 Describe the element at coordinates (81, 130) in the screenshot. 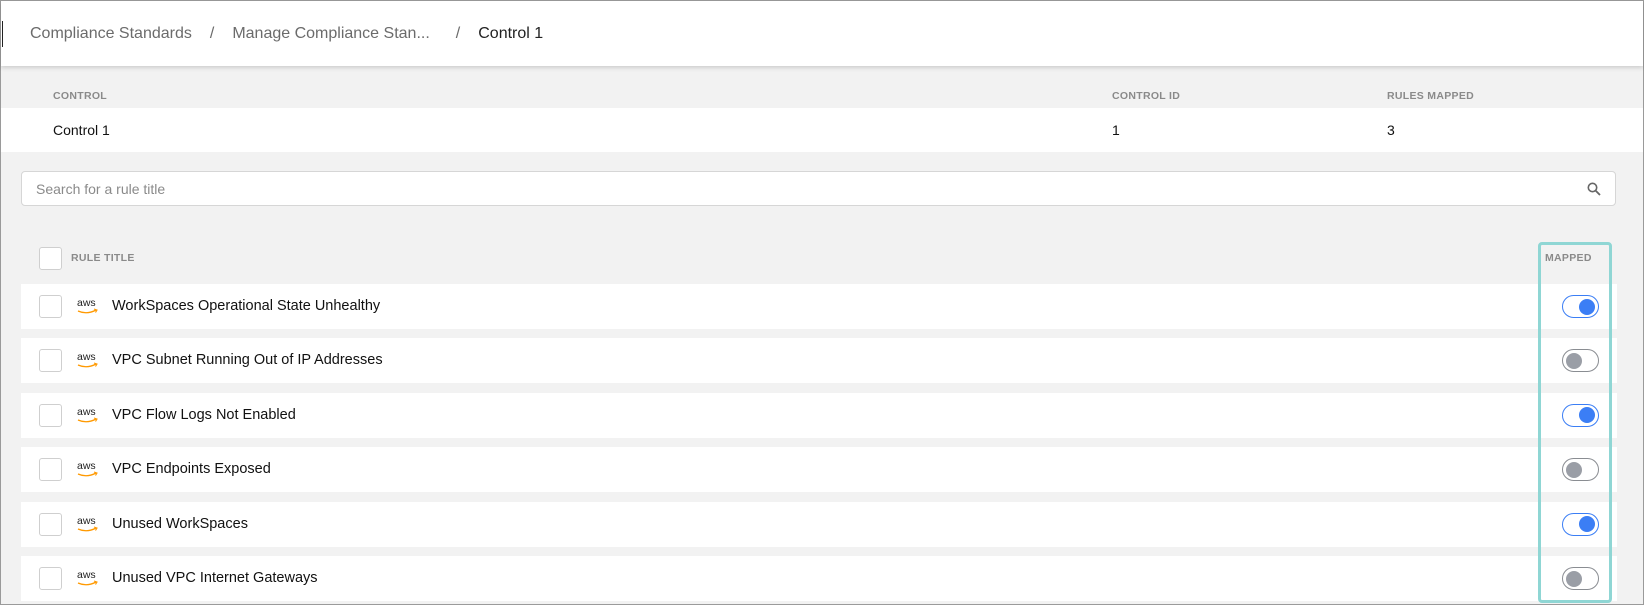

I see `control-name: Control 1` at that location.